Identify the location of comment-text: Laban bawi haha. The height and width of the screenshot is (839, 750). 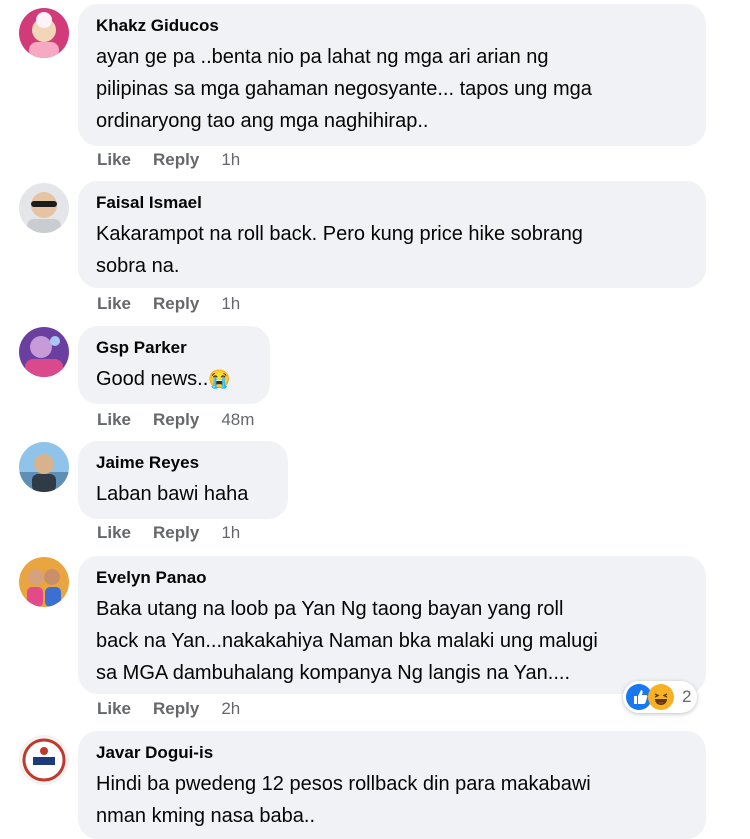
(172, 494).